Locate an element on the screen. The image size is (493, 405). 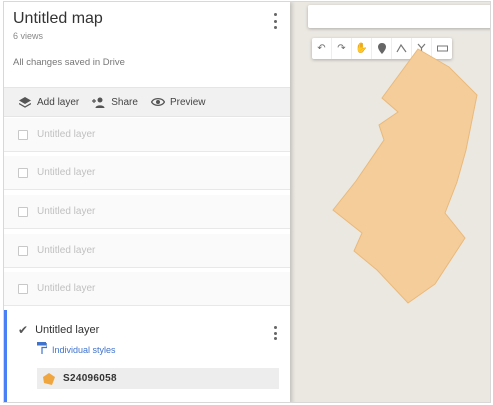
feature-item: S24096058 is located at coordinates (158, 378).